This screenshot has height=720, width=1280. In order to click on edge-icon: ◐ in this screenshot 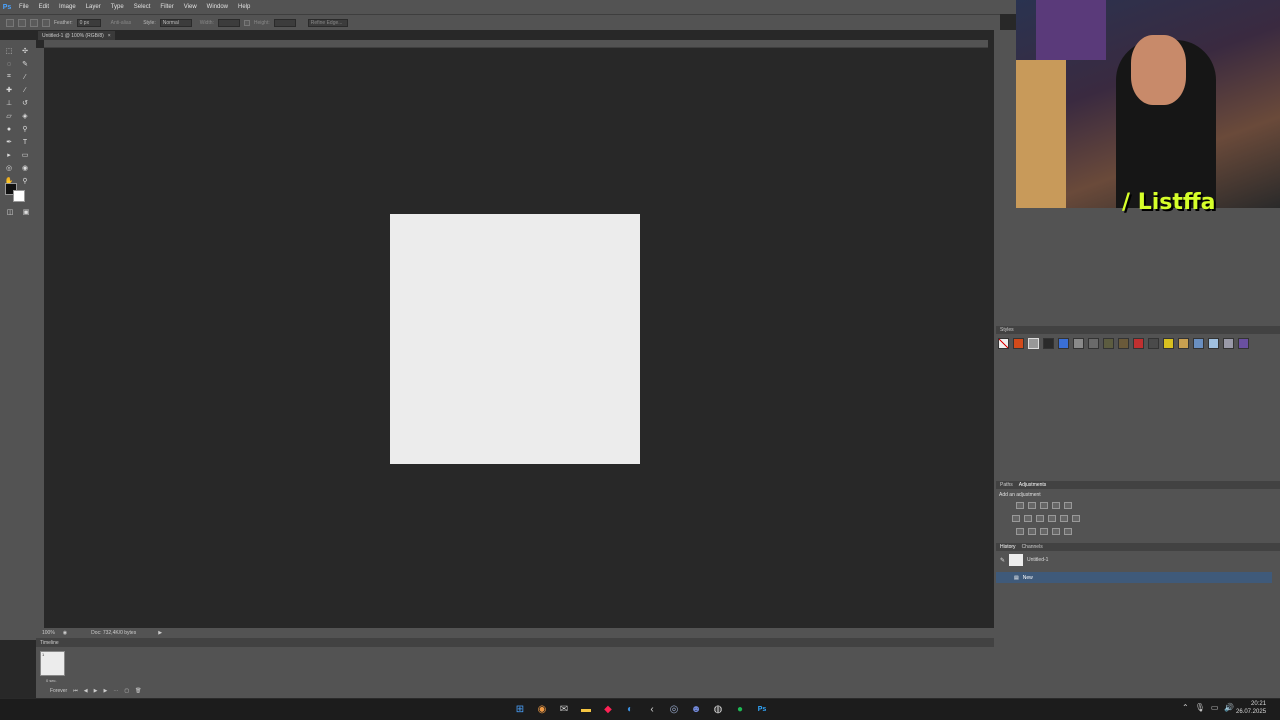, I will do `click(630, 709)`.